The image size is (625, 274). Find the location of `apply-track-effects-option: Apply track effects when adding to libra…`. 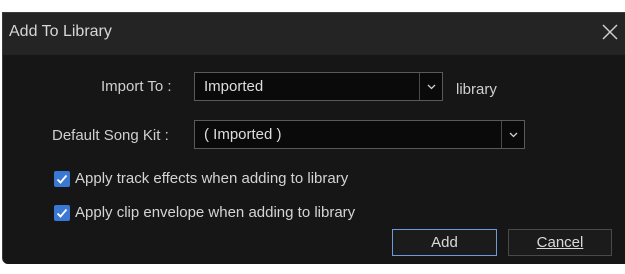

apply-track-effects-option: Apply track effects when adding to libra… is located at coordinates (219, 180).